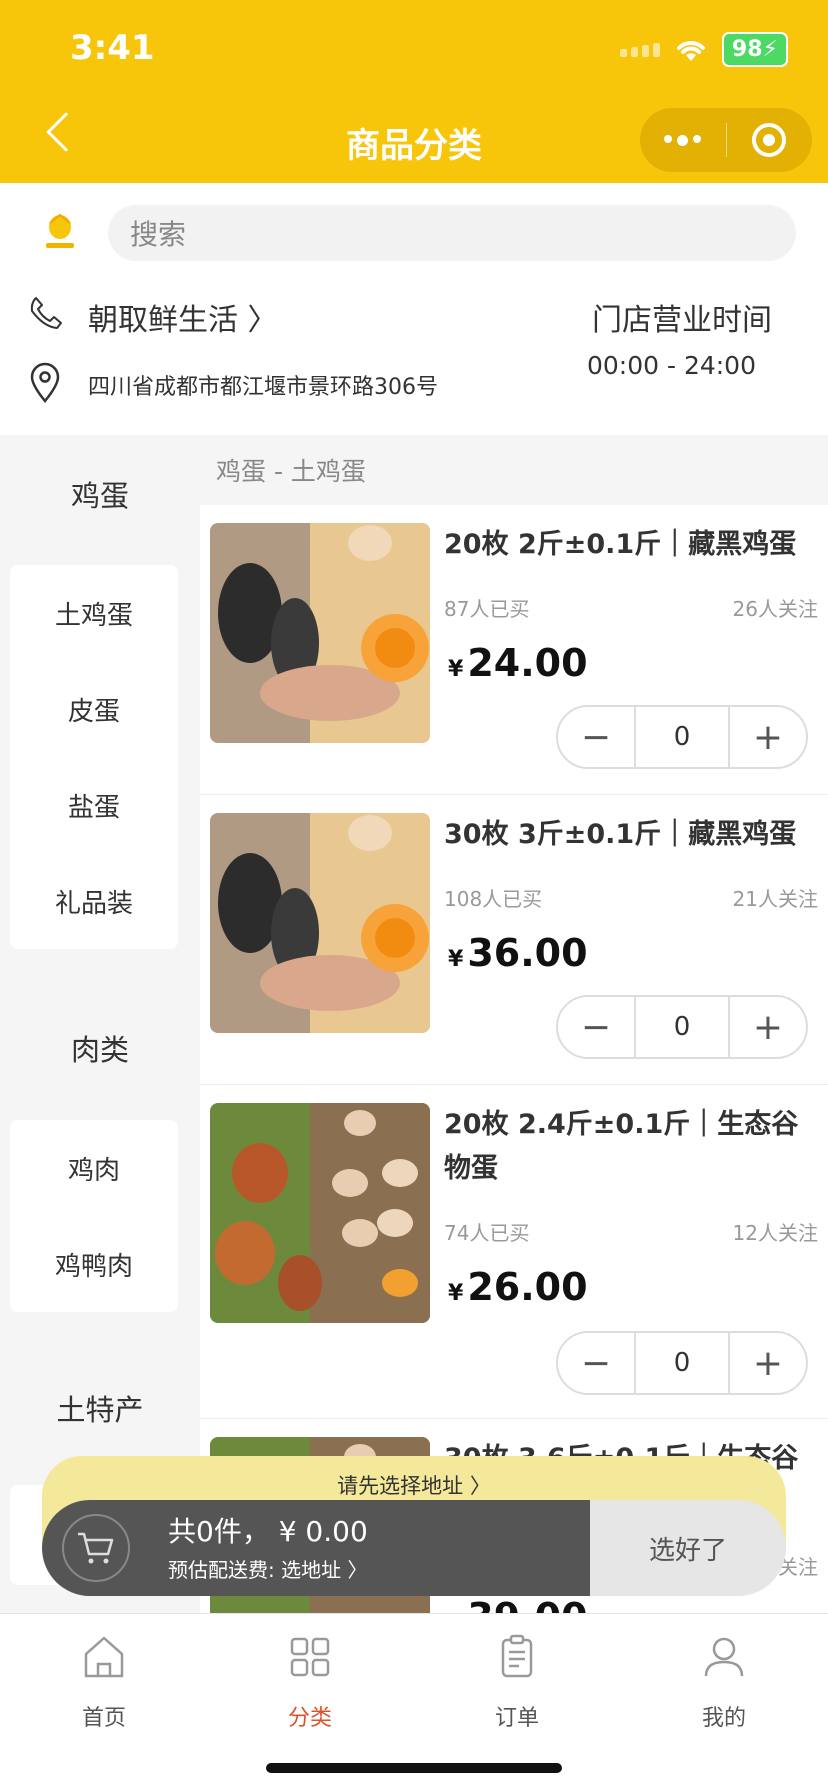  I want to click on subcategory-chicken: 鸡肉, so click(94, 1168).